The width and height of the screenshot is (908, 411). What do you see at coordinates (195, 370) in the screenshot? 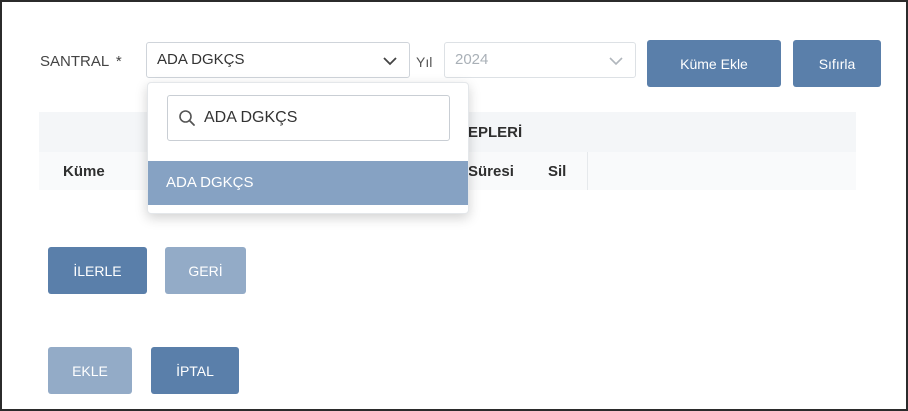
I see `cancel-button: İPTAL` at bounding box center [195, 370].